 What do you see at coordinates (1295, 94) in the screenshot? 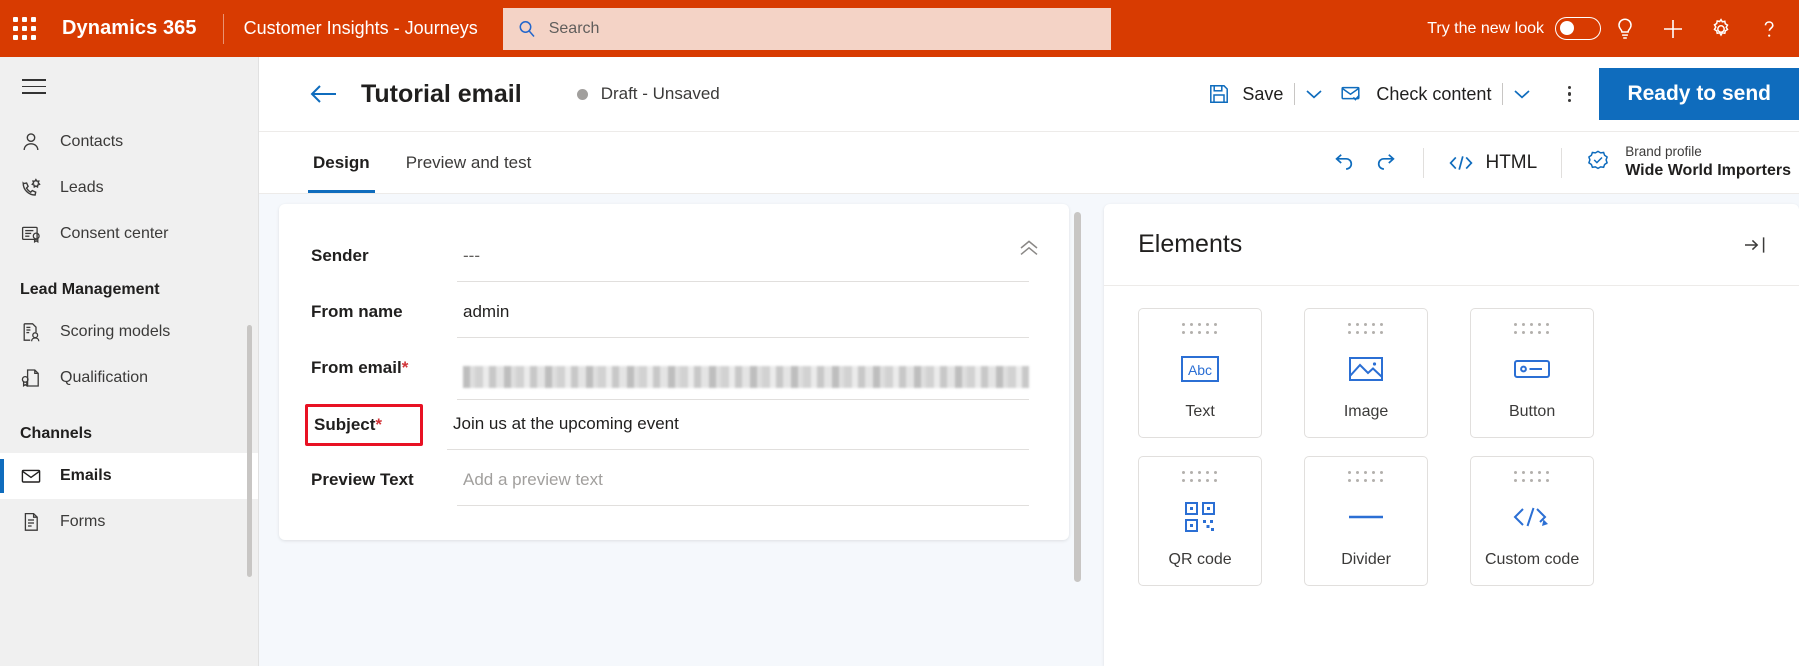
I see `save-split-divider` at bounding box center [1295, 94].